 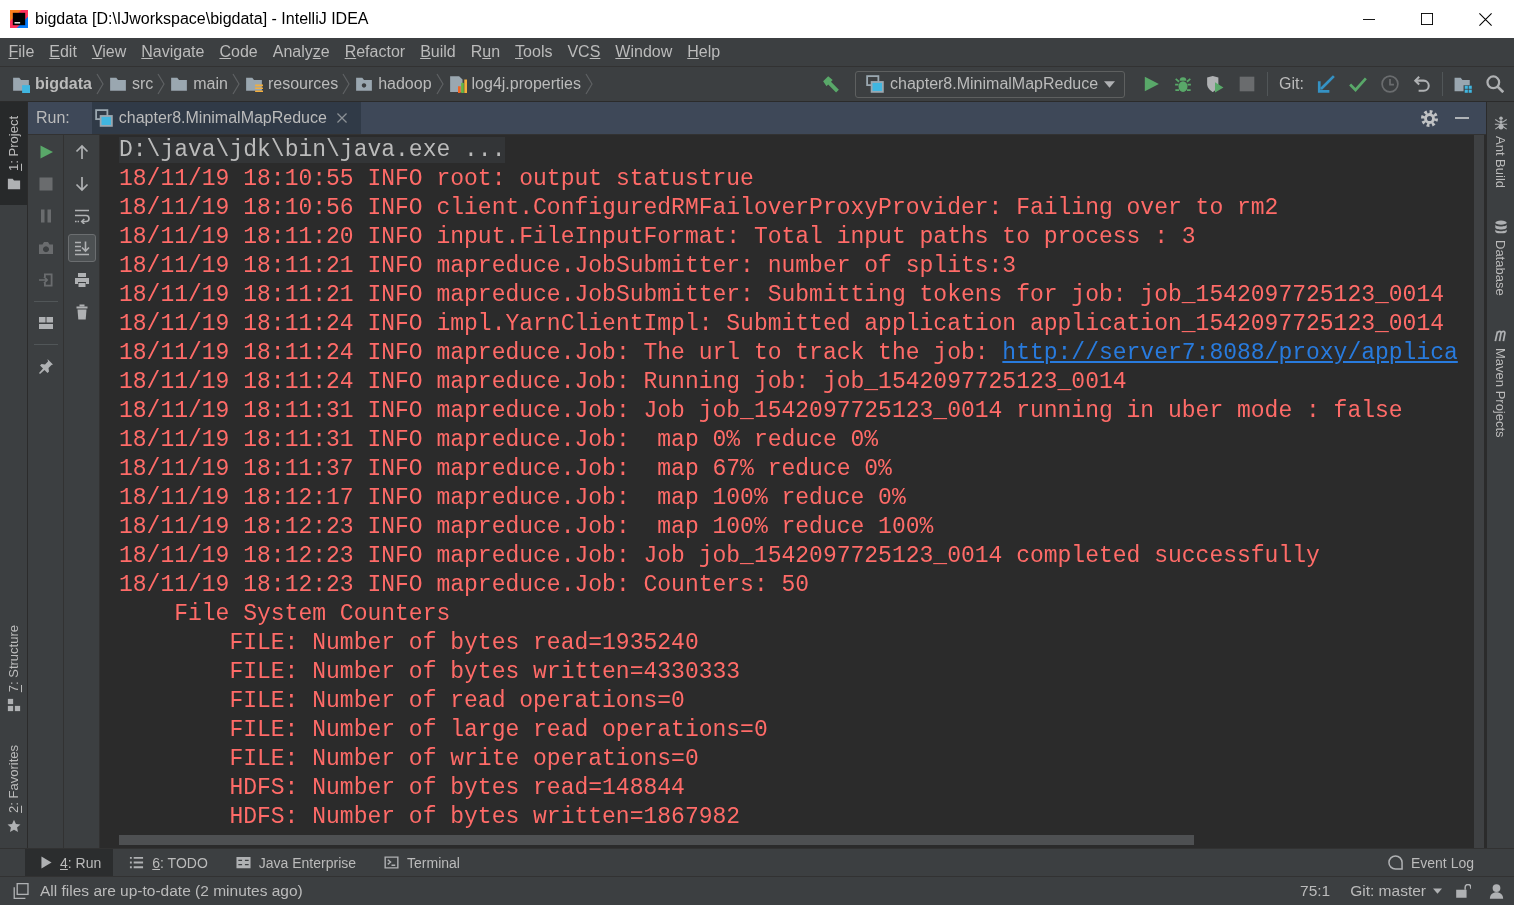 I want to click on ant-icon, so click(x=1500, y=123).